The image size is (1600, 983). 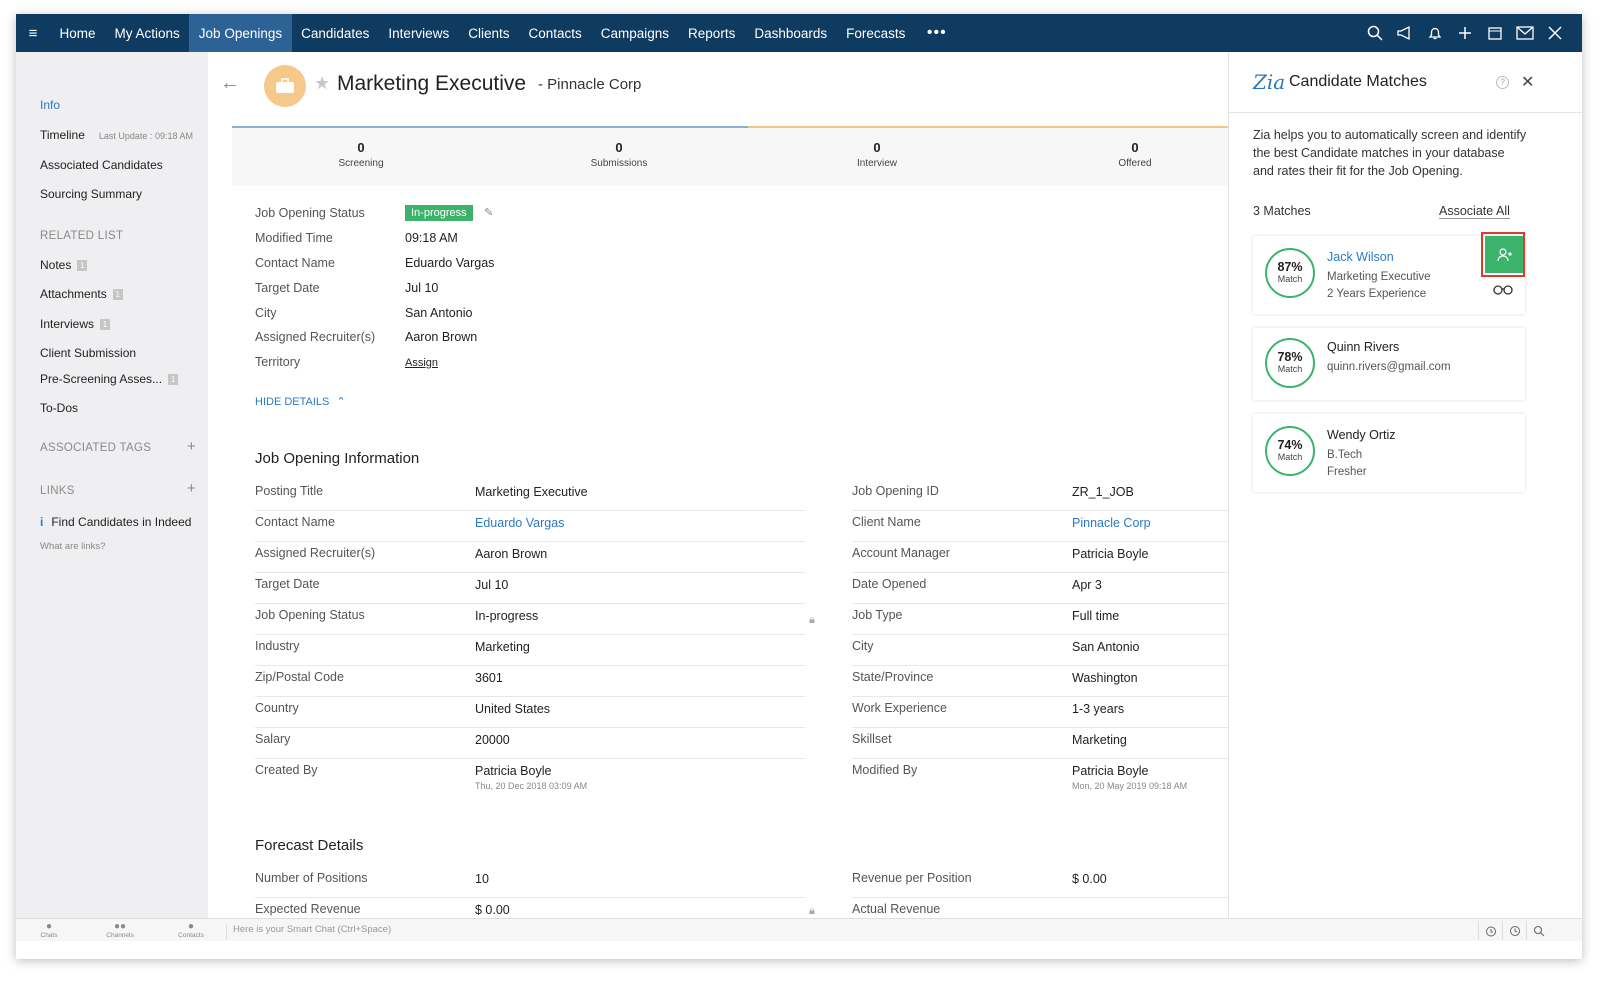 I want to click on tab-my-actions: My Actions, so click(x=147, y=33).